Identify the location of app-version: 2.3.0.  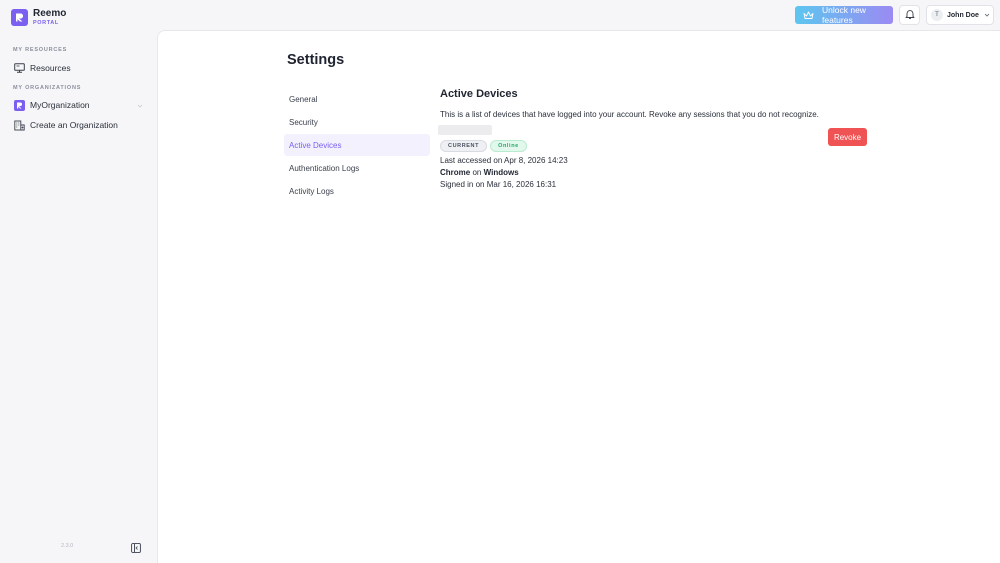
(67, 546).